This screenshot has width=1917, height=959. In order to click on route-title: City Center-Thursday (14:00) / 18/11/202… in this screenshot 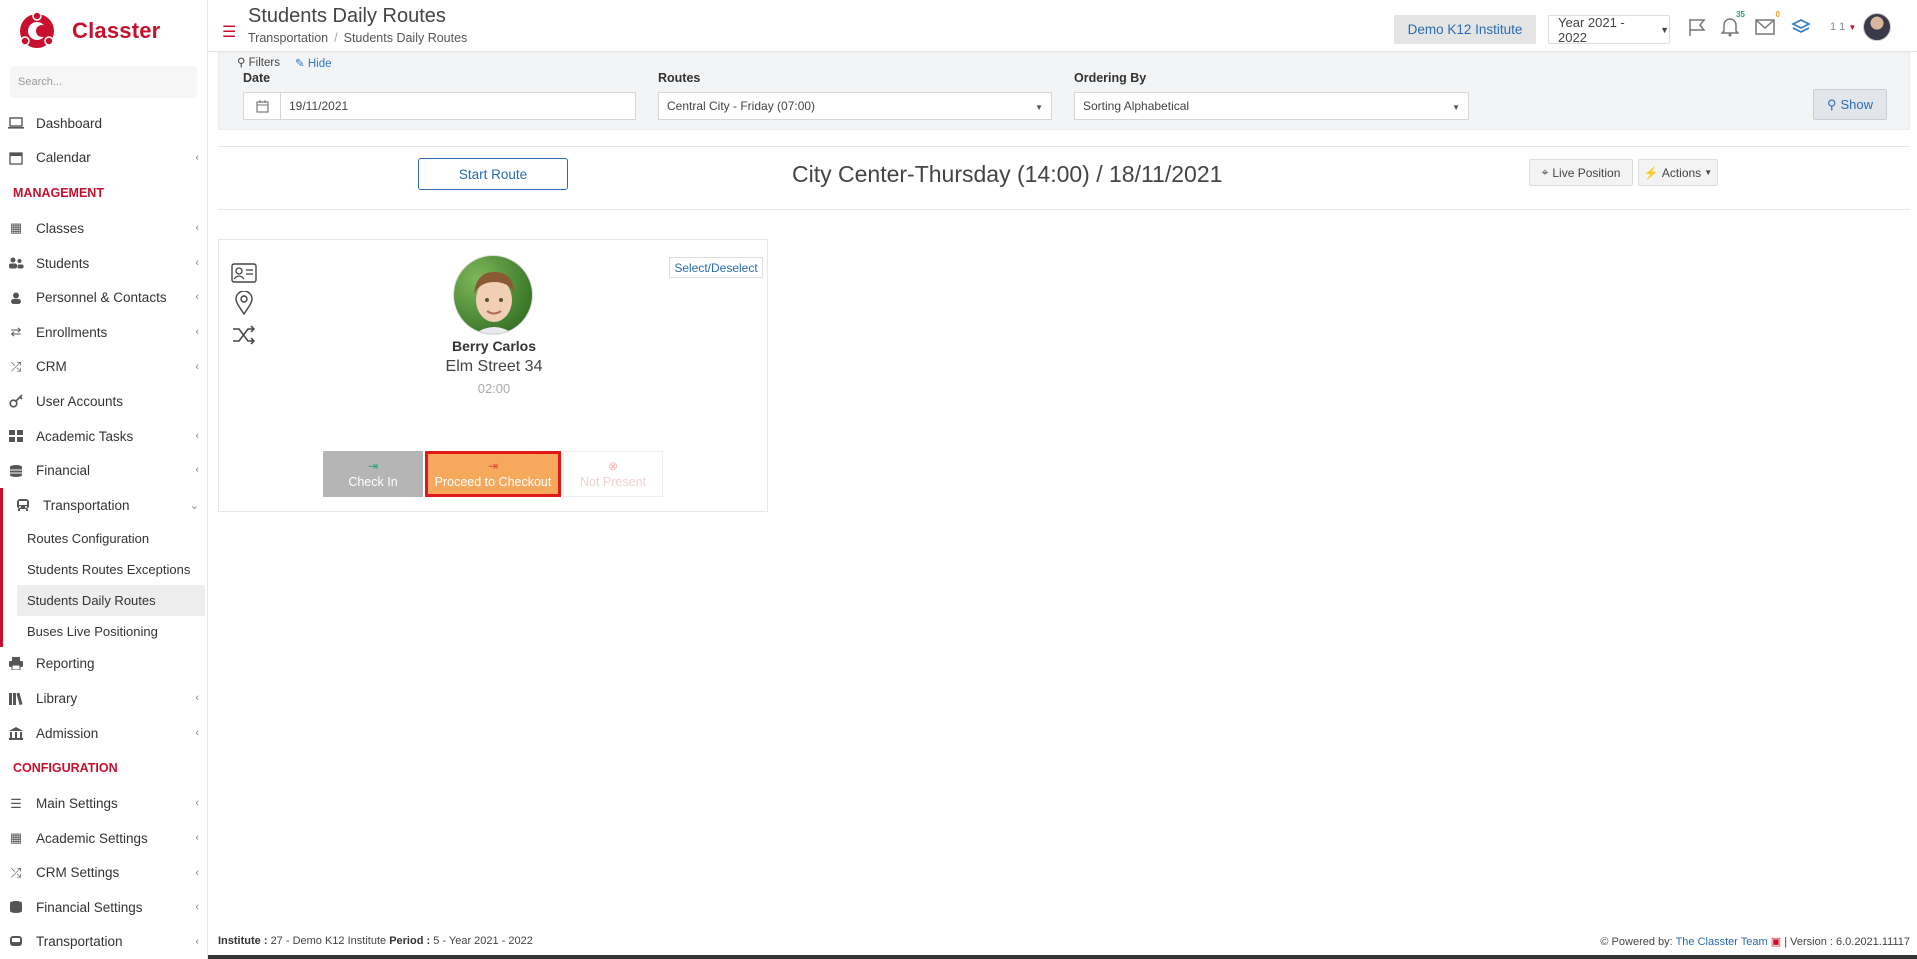, I will do `click(1007, 174)`.